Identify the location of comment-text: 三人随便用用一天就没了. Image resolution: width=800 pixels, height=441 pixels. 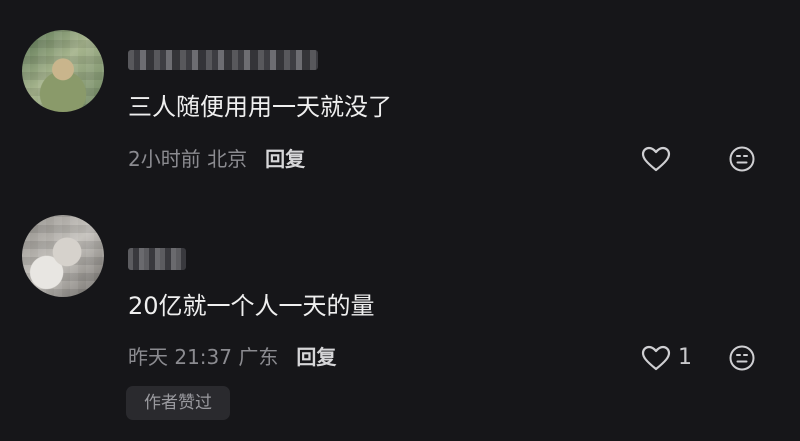
(260, 107).